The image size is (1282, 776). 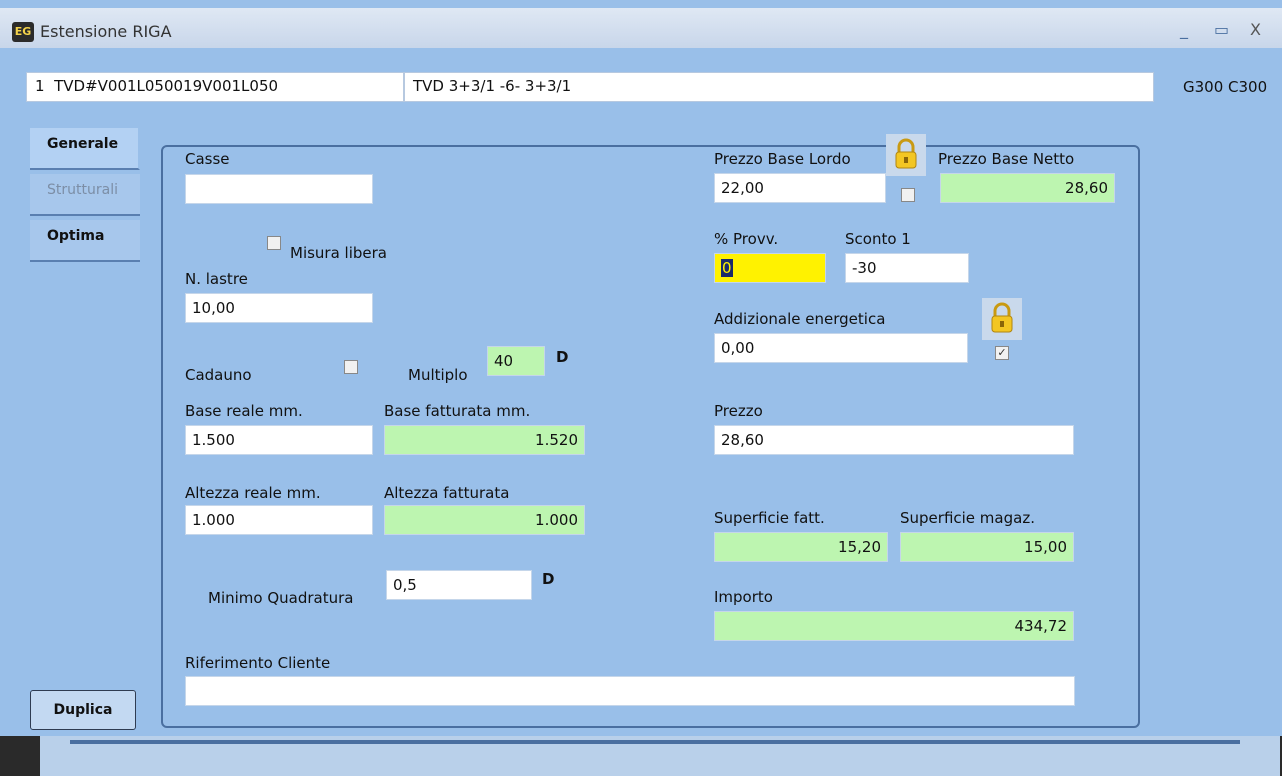 What do you see at coordinates (279, 189) in the screenshot?
I see `casse-input` at bounding box center [279, 189].